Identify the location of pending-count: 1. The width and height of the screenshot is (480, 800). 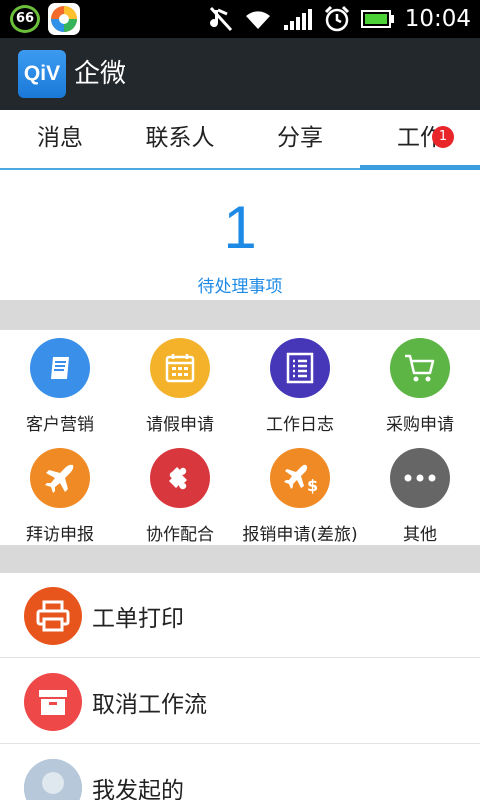
(240, 227).